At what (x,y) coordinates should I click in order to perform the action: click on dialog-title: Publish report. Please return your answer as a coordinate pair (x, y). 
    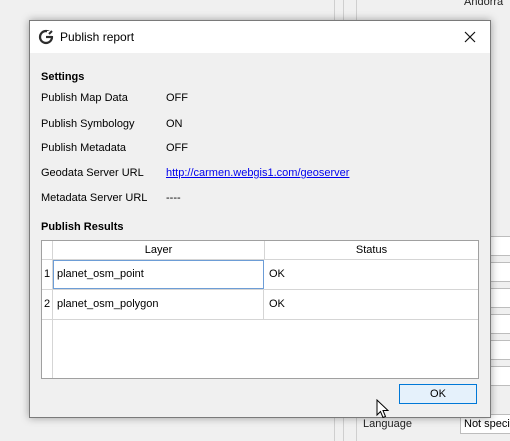
    Looking at the image, I should click on (97, 37).